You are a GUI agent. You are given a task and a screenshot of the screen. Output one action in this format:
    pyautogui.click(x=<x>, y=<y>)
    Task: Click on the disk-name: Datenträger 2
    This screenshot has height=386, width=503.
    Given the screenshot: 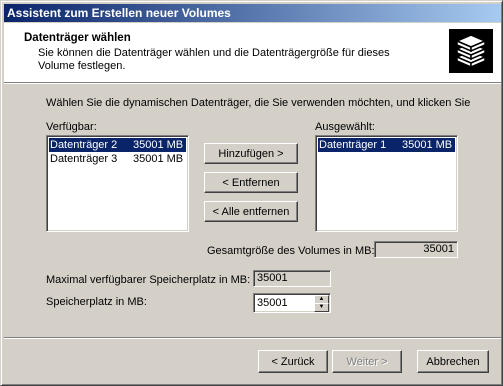 What is the action you would take?
    pyautogui.click(x=84, y=145)
    